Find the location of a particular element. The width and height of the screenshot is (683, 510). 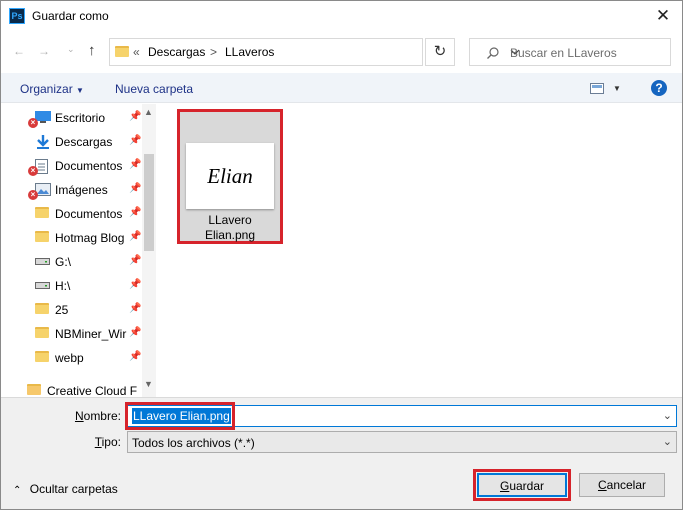

close-icon: ✕ is located at coordinates (663, 16).